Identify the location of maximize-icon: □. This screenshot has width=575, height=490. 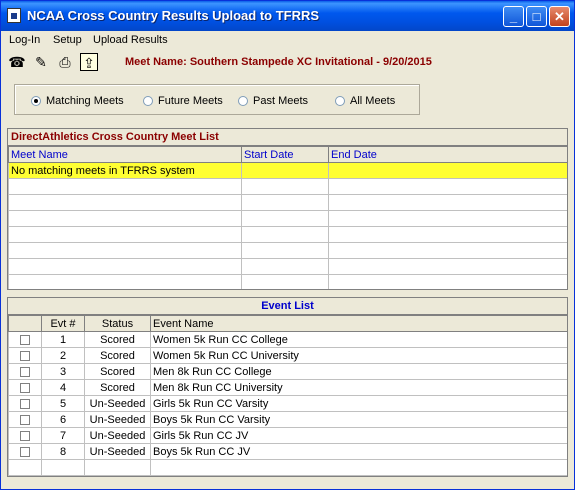
(536, 16).